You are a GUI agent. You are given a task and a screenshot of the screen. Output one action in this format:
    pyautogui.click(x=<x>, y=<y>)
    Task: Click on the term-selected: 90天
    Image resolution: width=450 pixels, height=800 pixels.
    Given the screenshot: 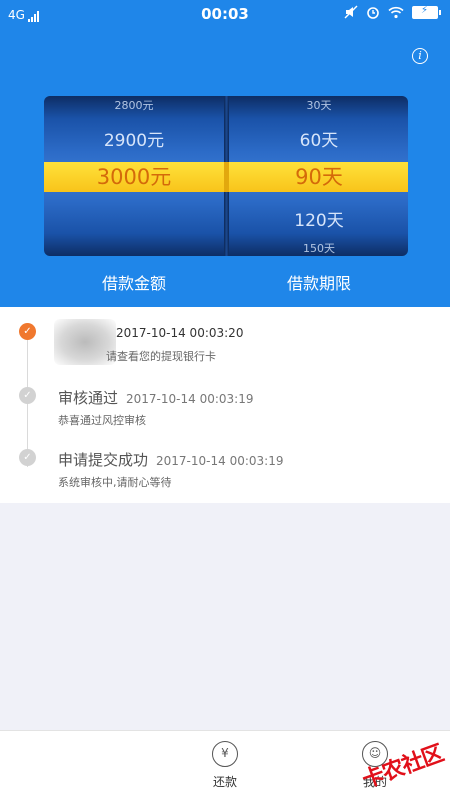 What is the action you would take?
    pyautogui.click(x=318, y=177)
    